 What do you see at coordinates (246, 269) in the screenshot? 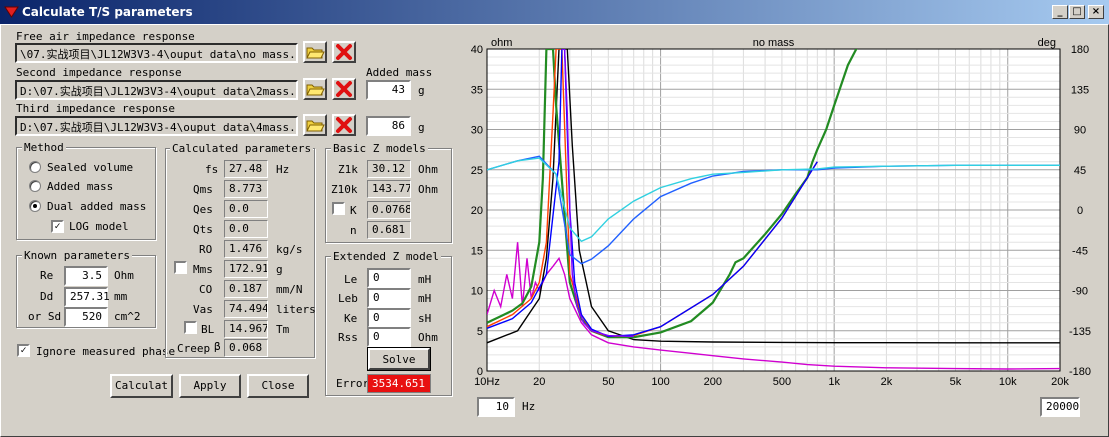
I see `mms-value: 172.91` at bounding box center [246, 269].